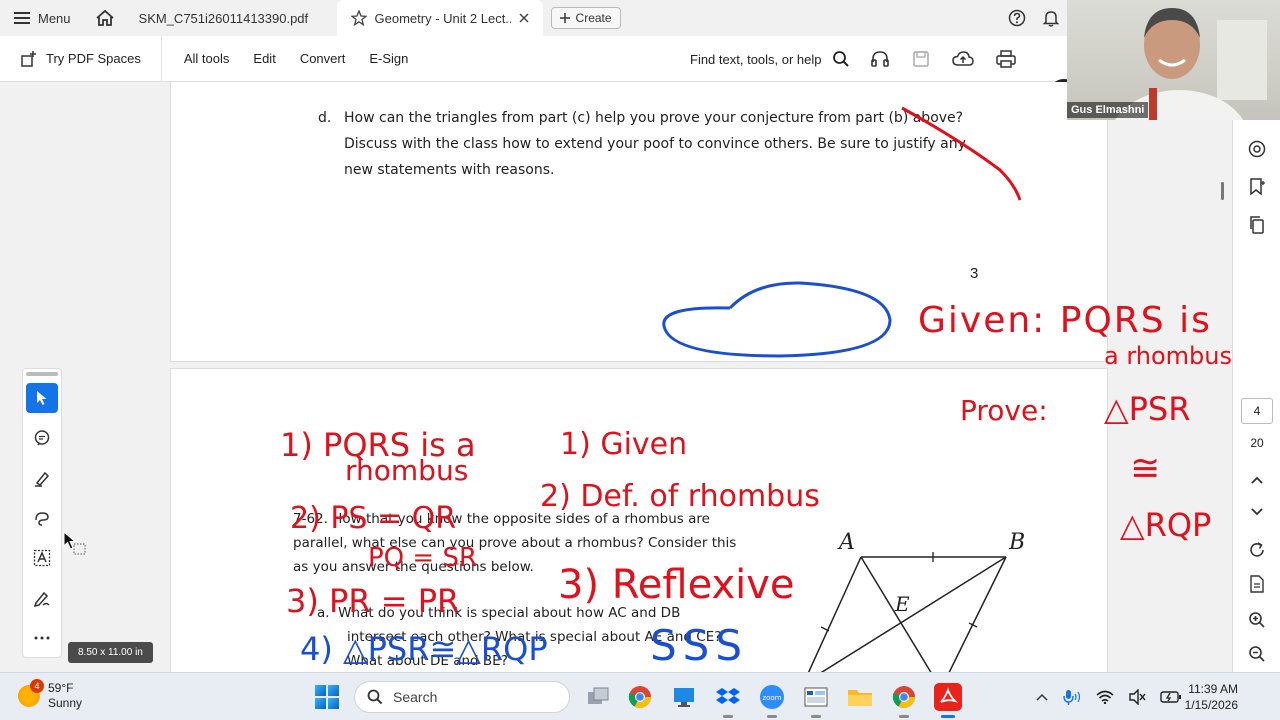 This screenshot has height=720, width=1280. What do you see at coordinates (1257, 225) in the screenshot?
I see `pages-button` at bounding box center [1257, 225].